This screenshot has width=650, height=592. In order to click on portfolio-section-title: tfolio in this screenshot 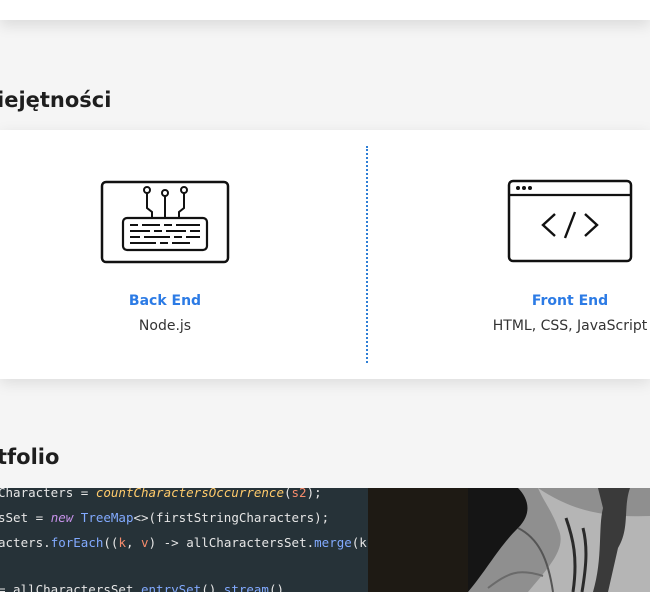, I will do `click(30, 457)`.